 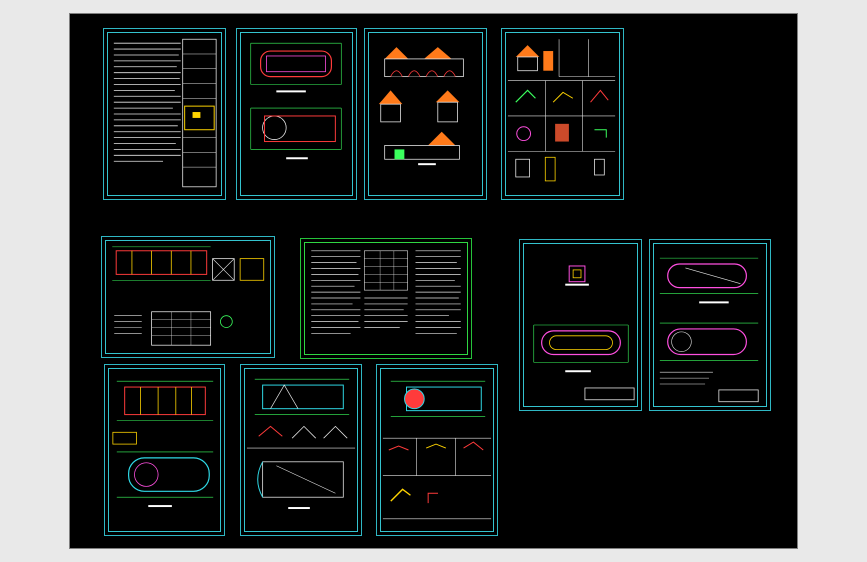 I want to click on drawing-sheet-oval-plan, so click(x=580, y=325).